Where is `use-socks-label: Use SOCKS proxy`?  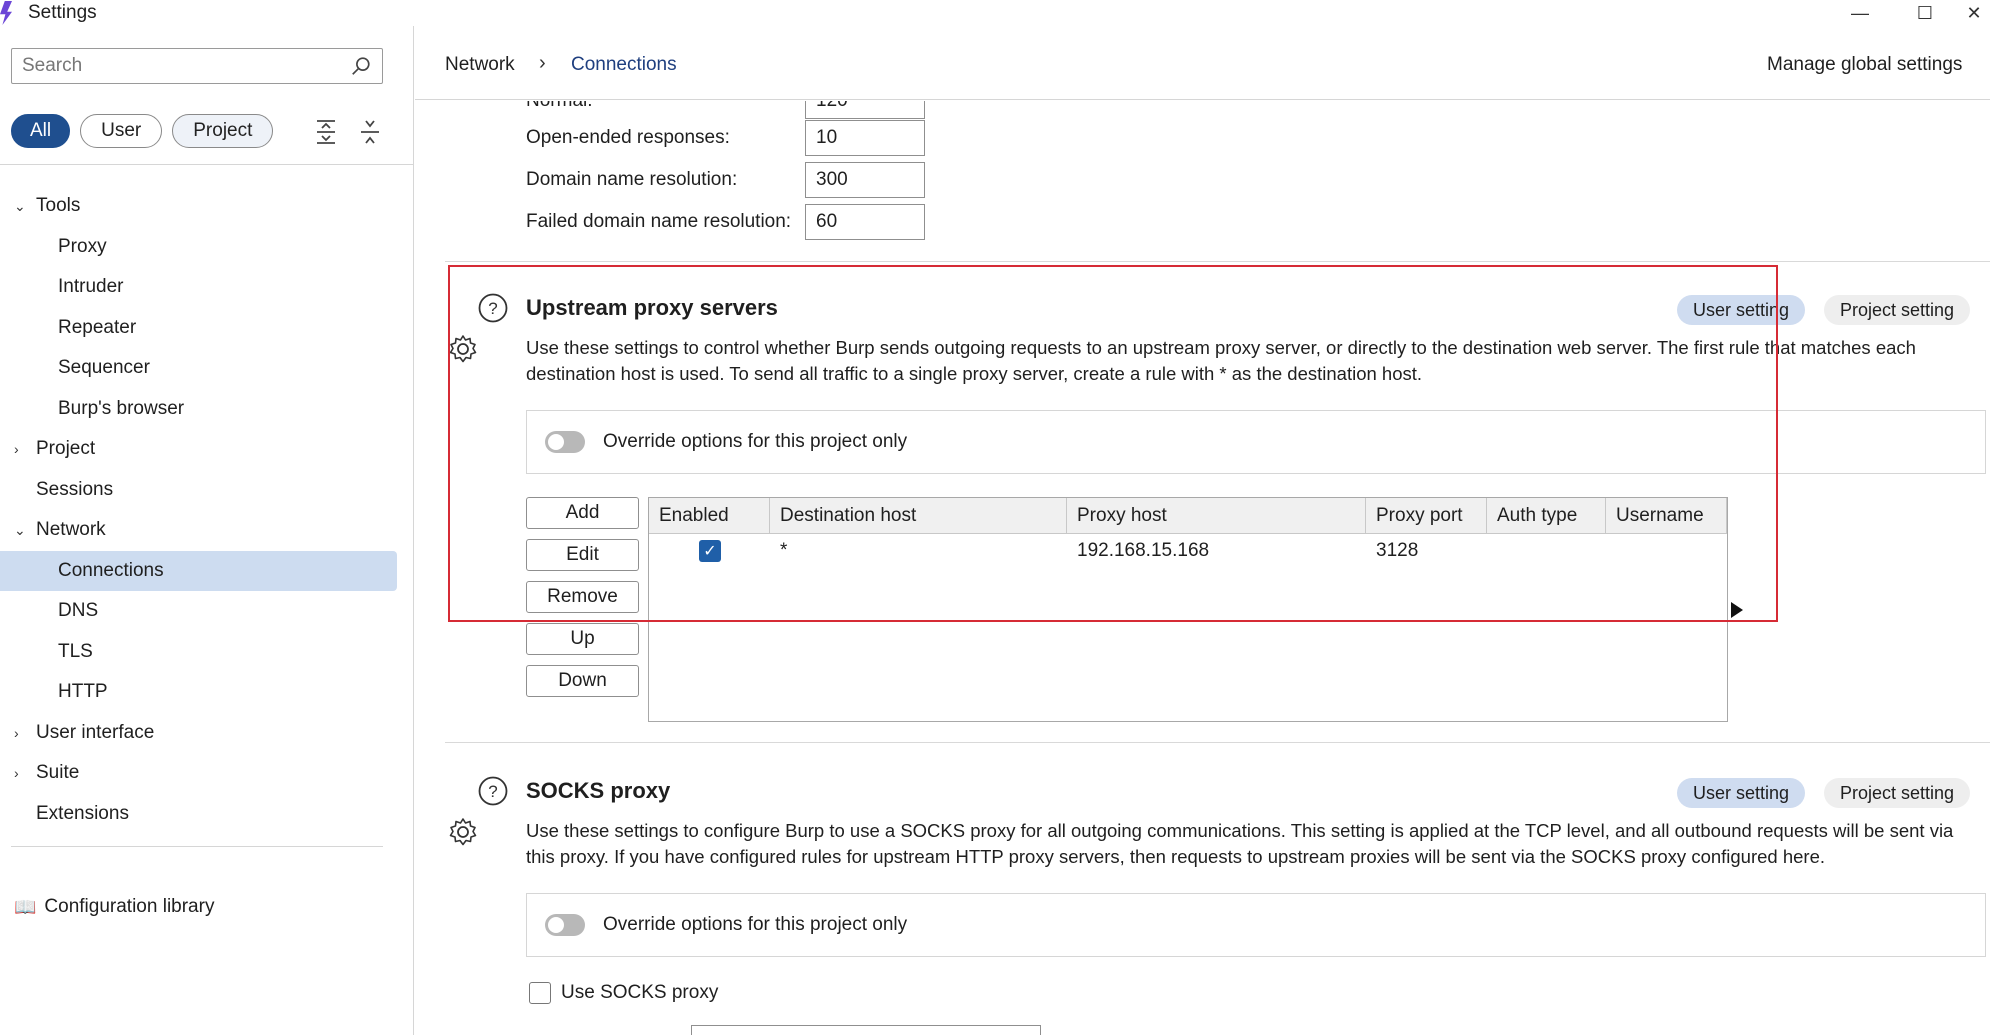
use-socks-label: Use SOCKS proxy is located at coordinates (640, 992).